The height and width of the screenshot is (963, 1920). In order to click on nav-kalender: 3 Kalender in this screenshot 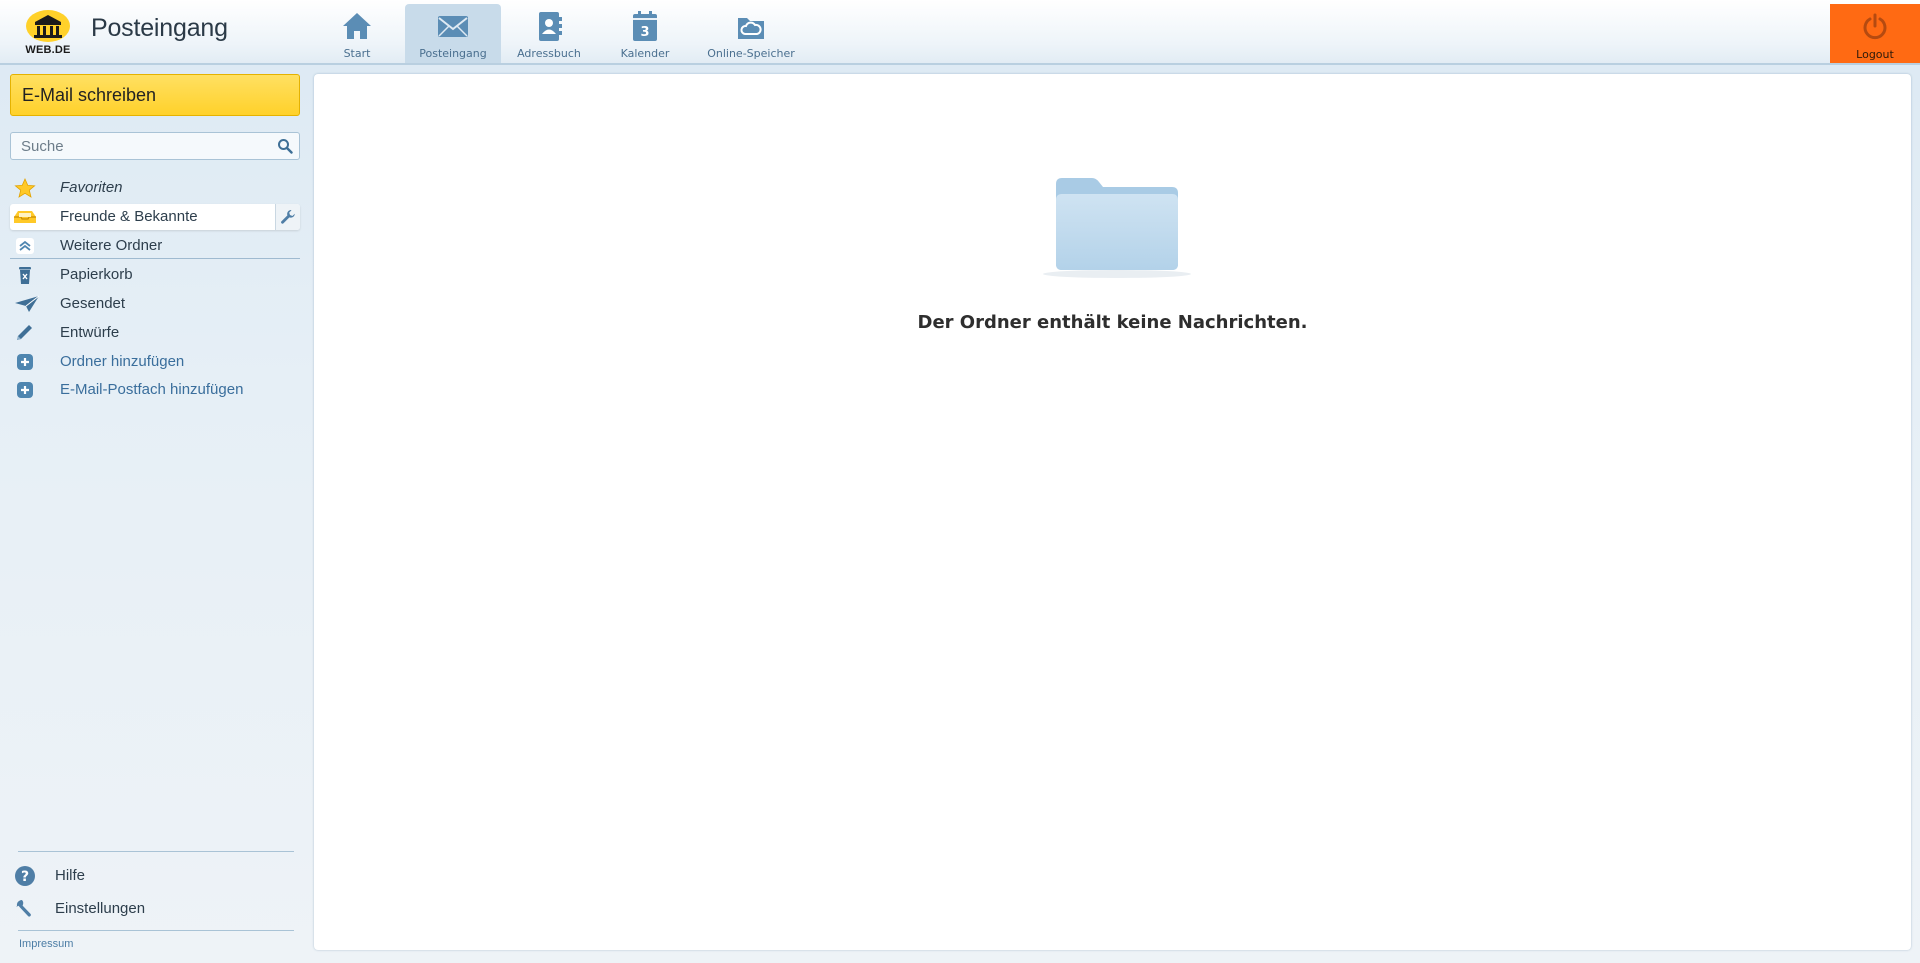, I will do `click(645, 33)`.